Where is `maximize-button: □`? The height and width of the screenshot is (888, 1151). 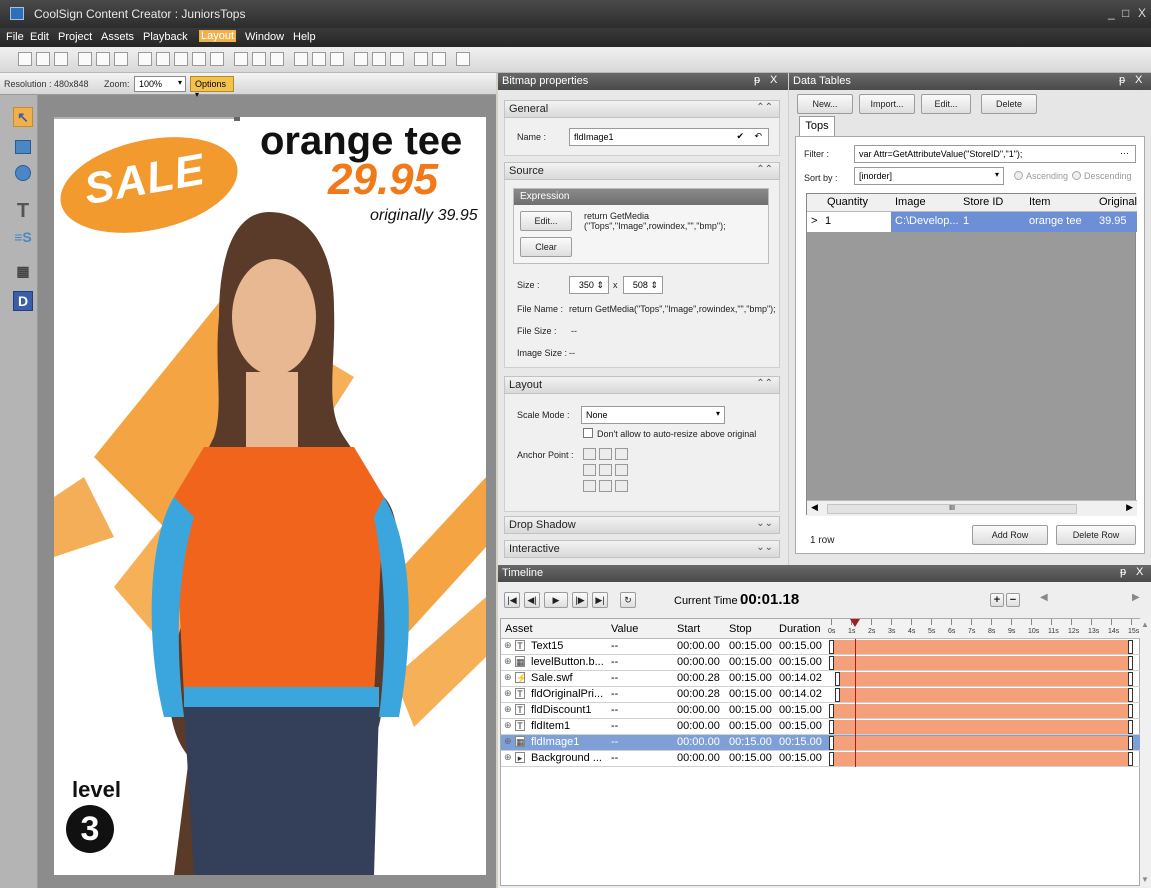 maximize-button: □ is located at coordinates (1125, 13).